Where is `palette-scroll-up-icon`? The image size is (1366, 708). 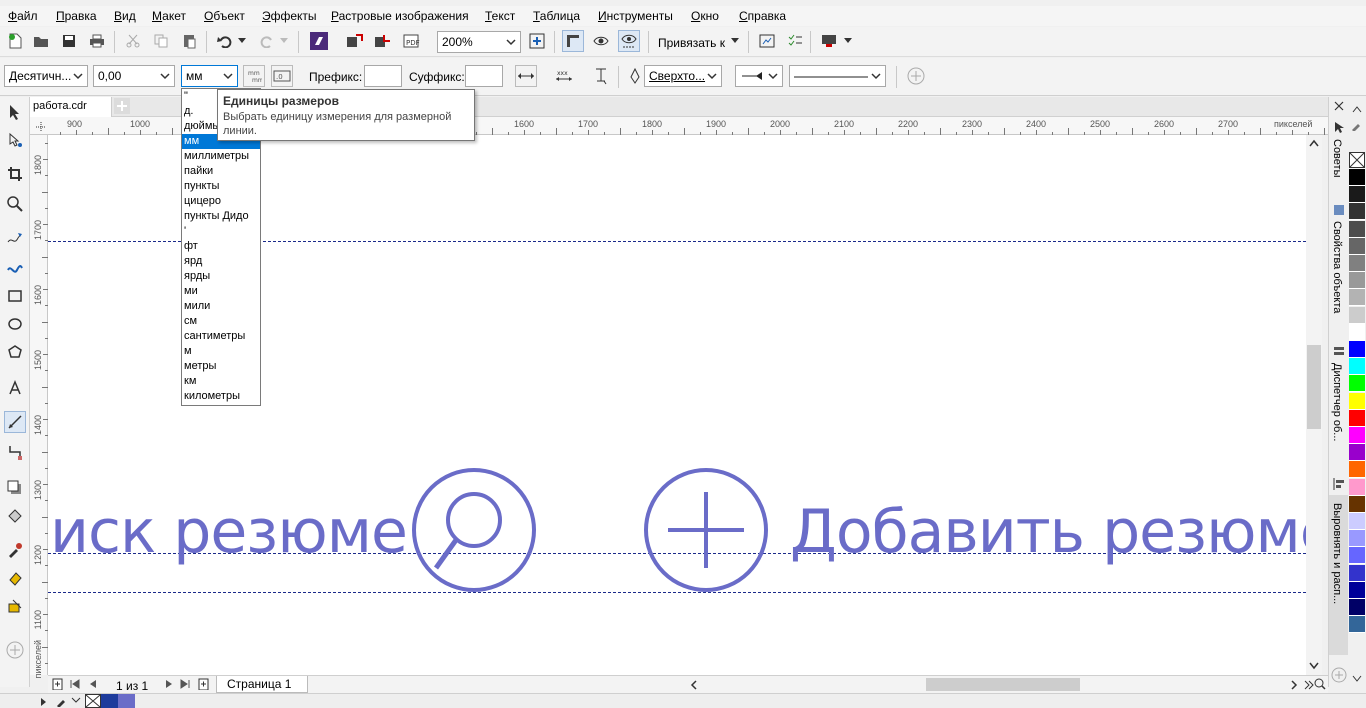 palette-scroll-up-icon is located at coordinates (1357, 109).